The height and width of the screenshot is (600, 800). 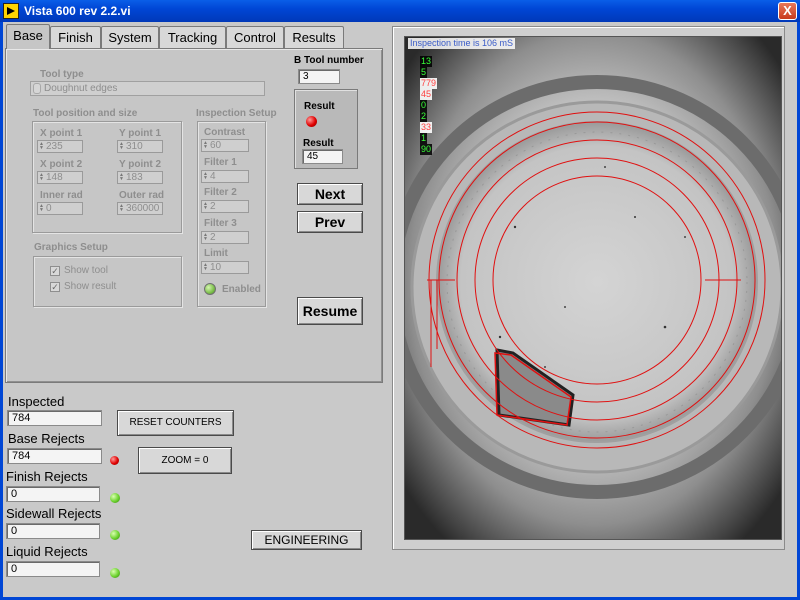 What do you see at coordinates (61, 195) in the screenshot?
I see `inner-rad-label: Inner rad` at bounding box center [61, 195].